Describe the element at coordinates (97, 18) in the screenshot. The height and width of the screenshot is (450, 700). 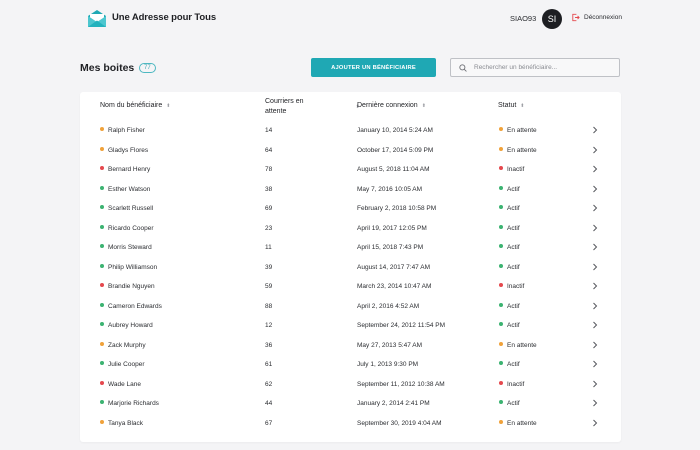
I see `envelope-logo-icon` at that location.